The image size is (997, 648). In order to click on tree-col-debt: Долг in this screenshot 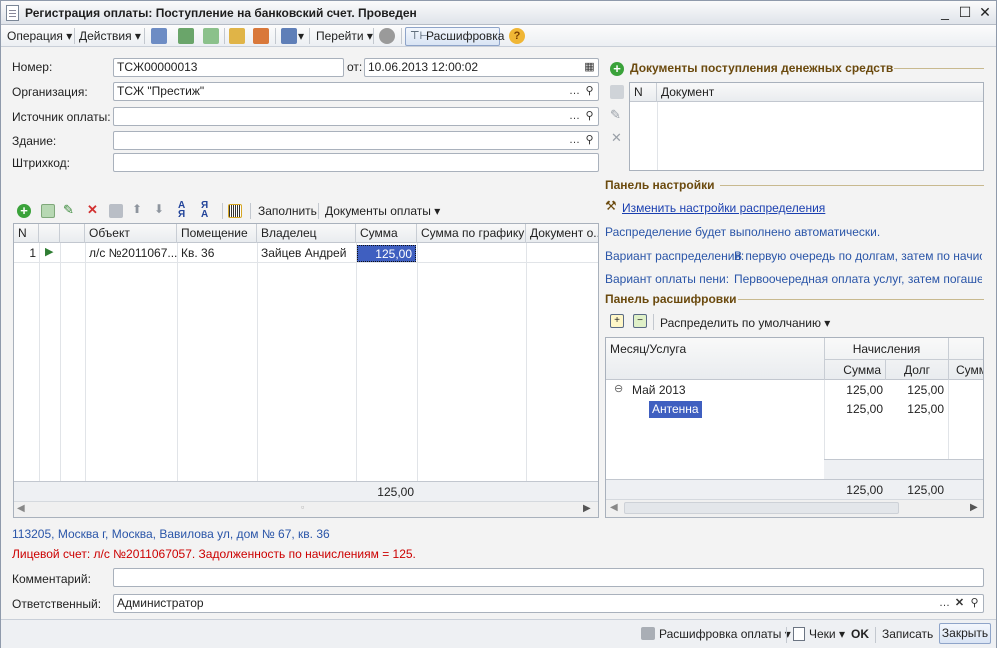, I will do `click(917, 370)`.